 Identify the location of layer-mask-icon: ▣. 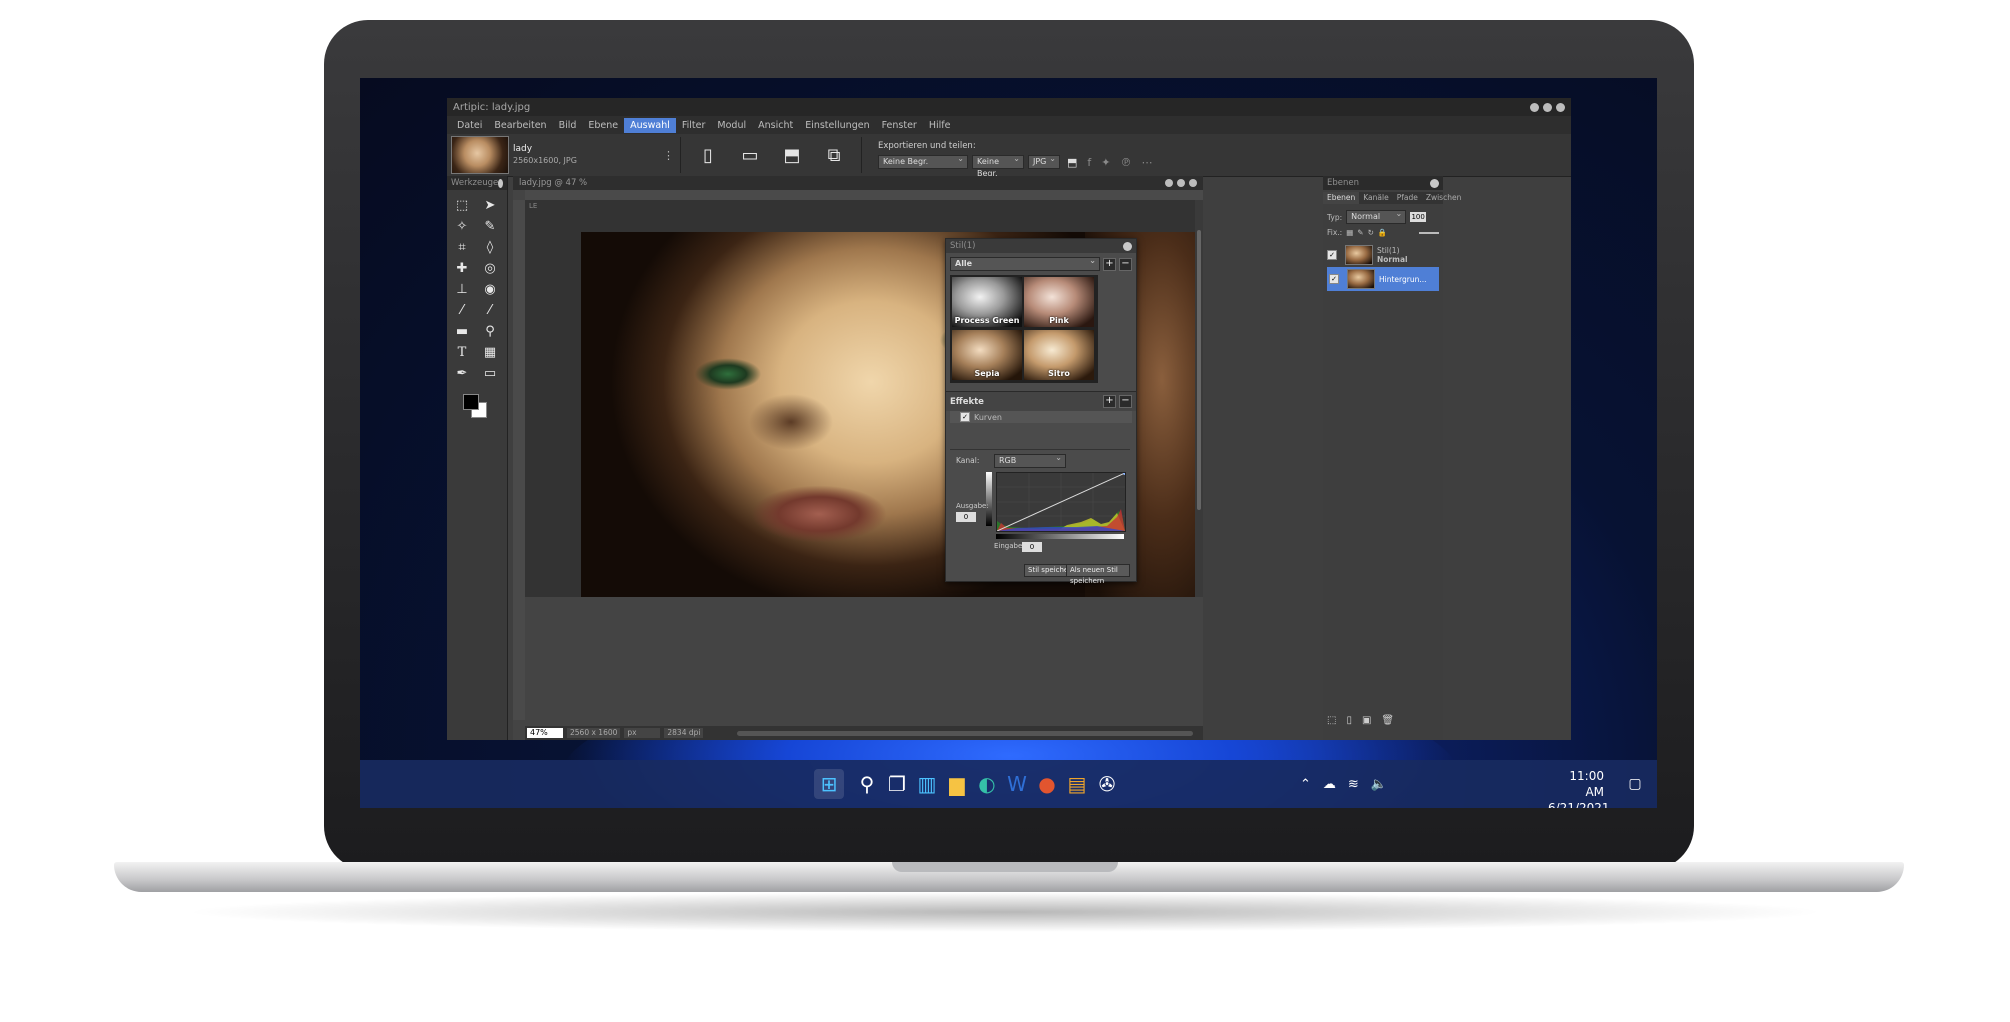
(1366, 720).